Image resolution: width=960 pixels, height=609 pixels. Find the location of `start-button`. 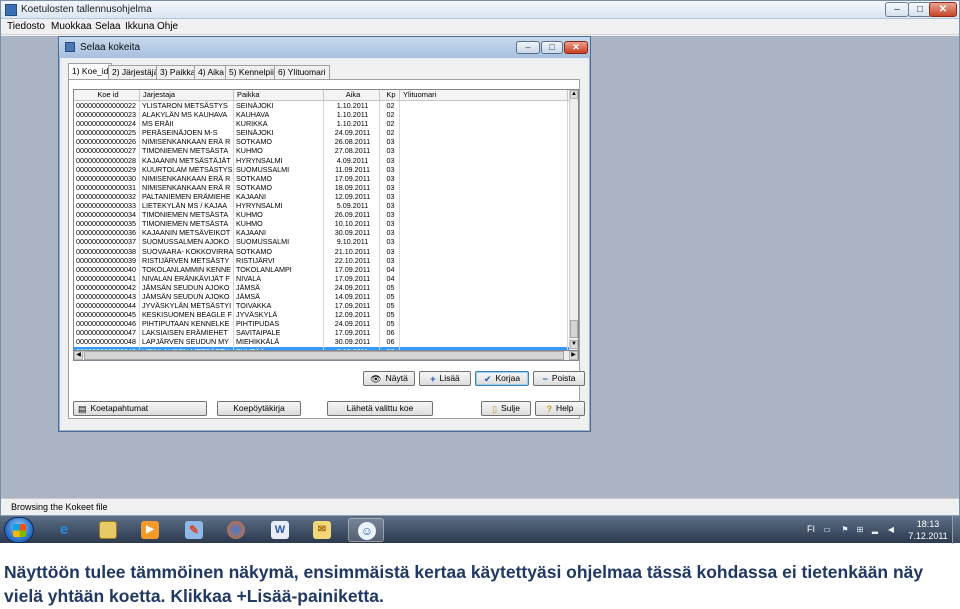

start-button is located at coordinates (19, 530).